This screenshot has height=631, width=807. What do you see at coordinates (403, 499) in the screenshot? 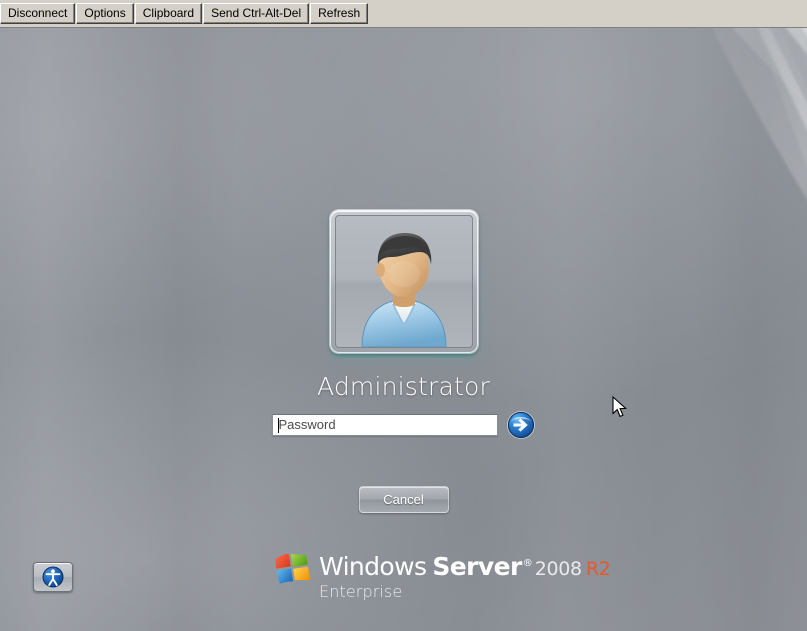
I see `cancel-button: Cancel` at bounding box center [403, 499].